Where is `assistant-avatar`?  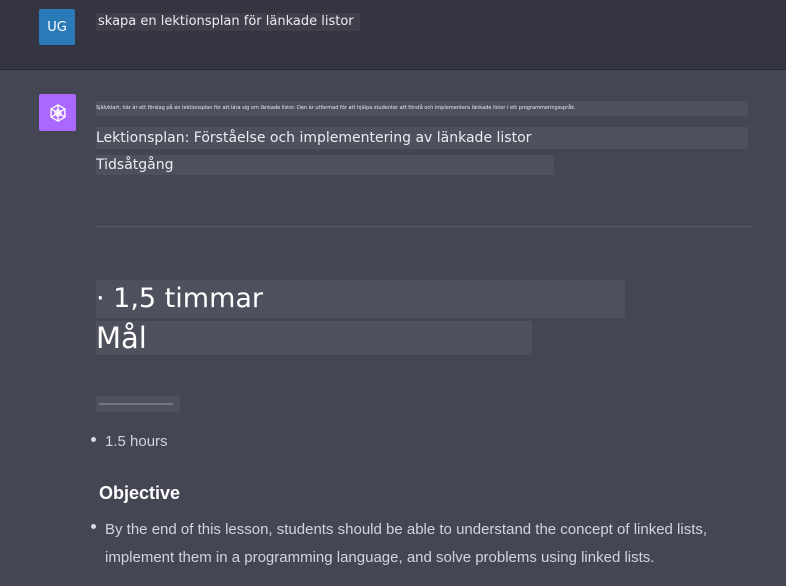 assistant-avatar is located at coordinates (57, 112).